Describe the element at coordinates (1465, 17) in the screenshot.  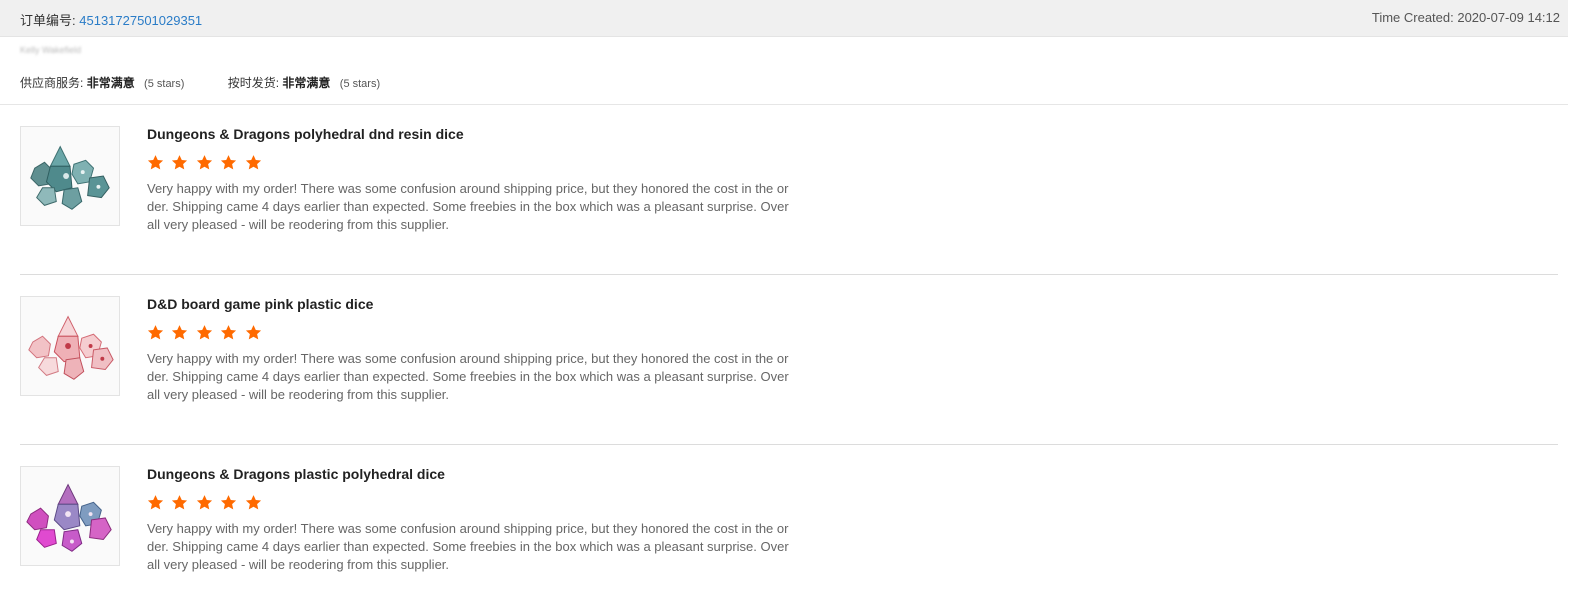
I see `time-created: Time Created: 2020-07-09 14:12` at that location.